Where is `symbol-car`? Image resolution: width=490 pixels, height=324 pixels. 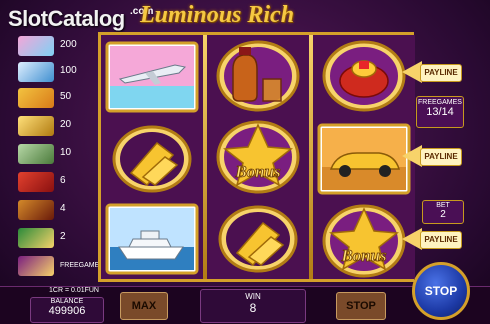
symbol-car is located at coordinates (364, 162).